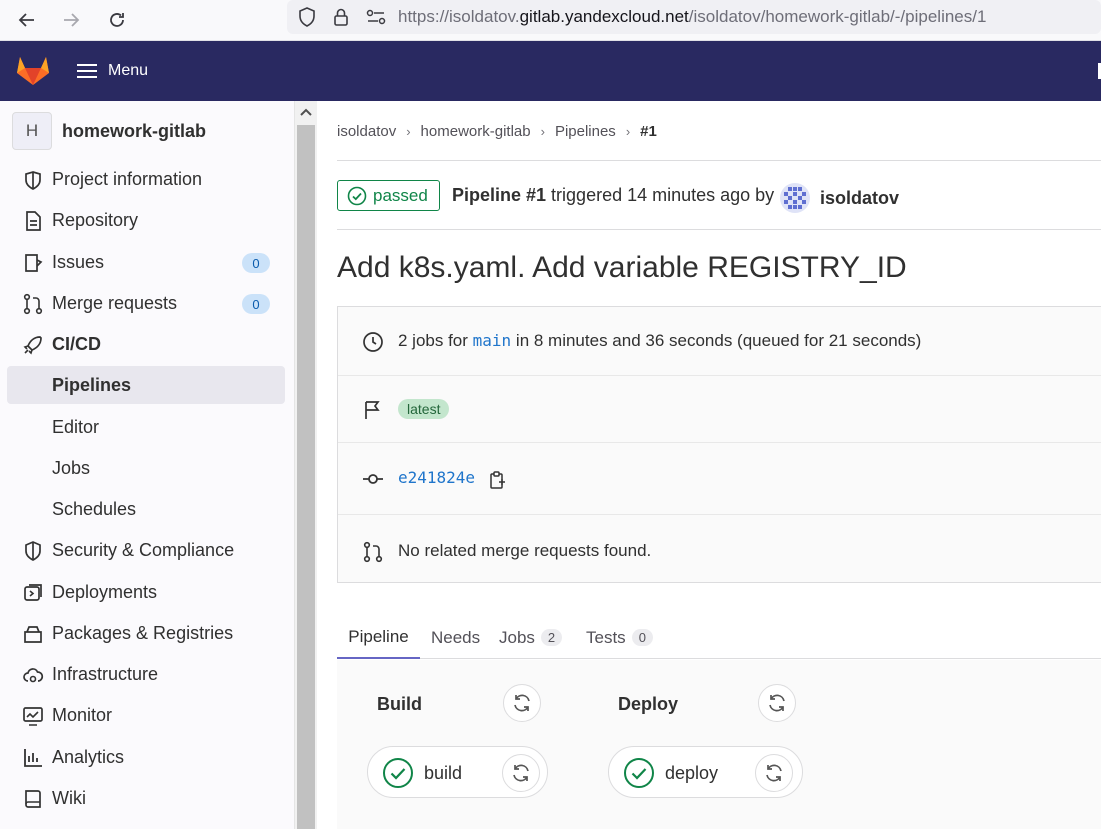 The width and height of the screenshot is (1101, 829). Describe the element at coordinates (32, 131) in the screenshot. I see `project-avatar: H` at that location.